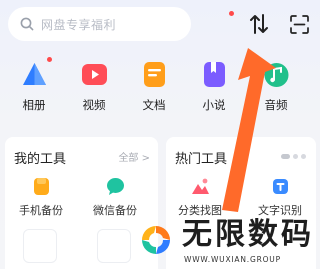  I want to click on notification-dot, so click(231, 13).